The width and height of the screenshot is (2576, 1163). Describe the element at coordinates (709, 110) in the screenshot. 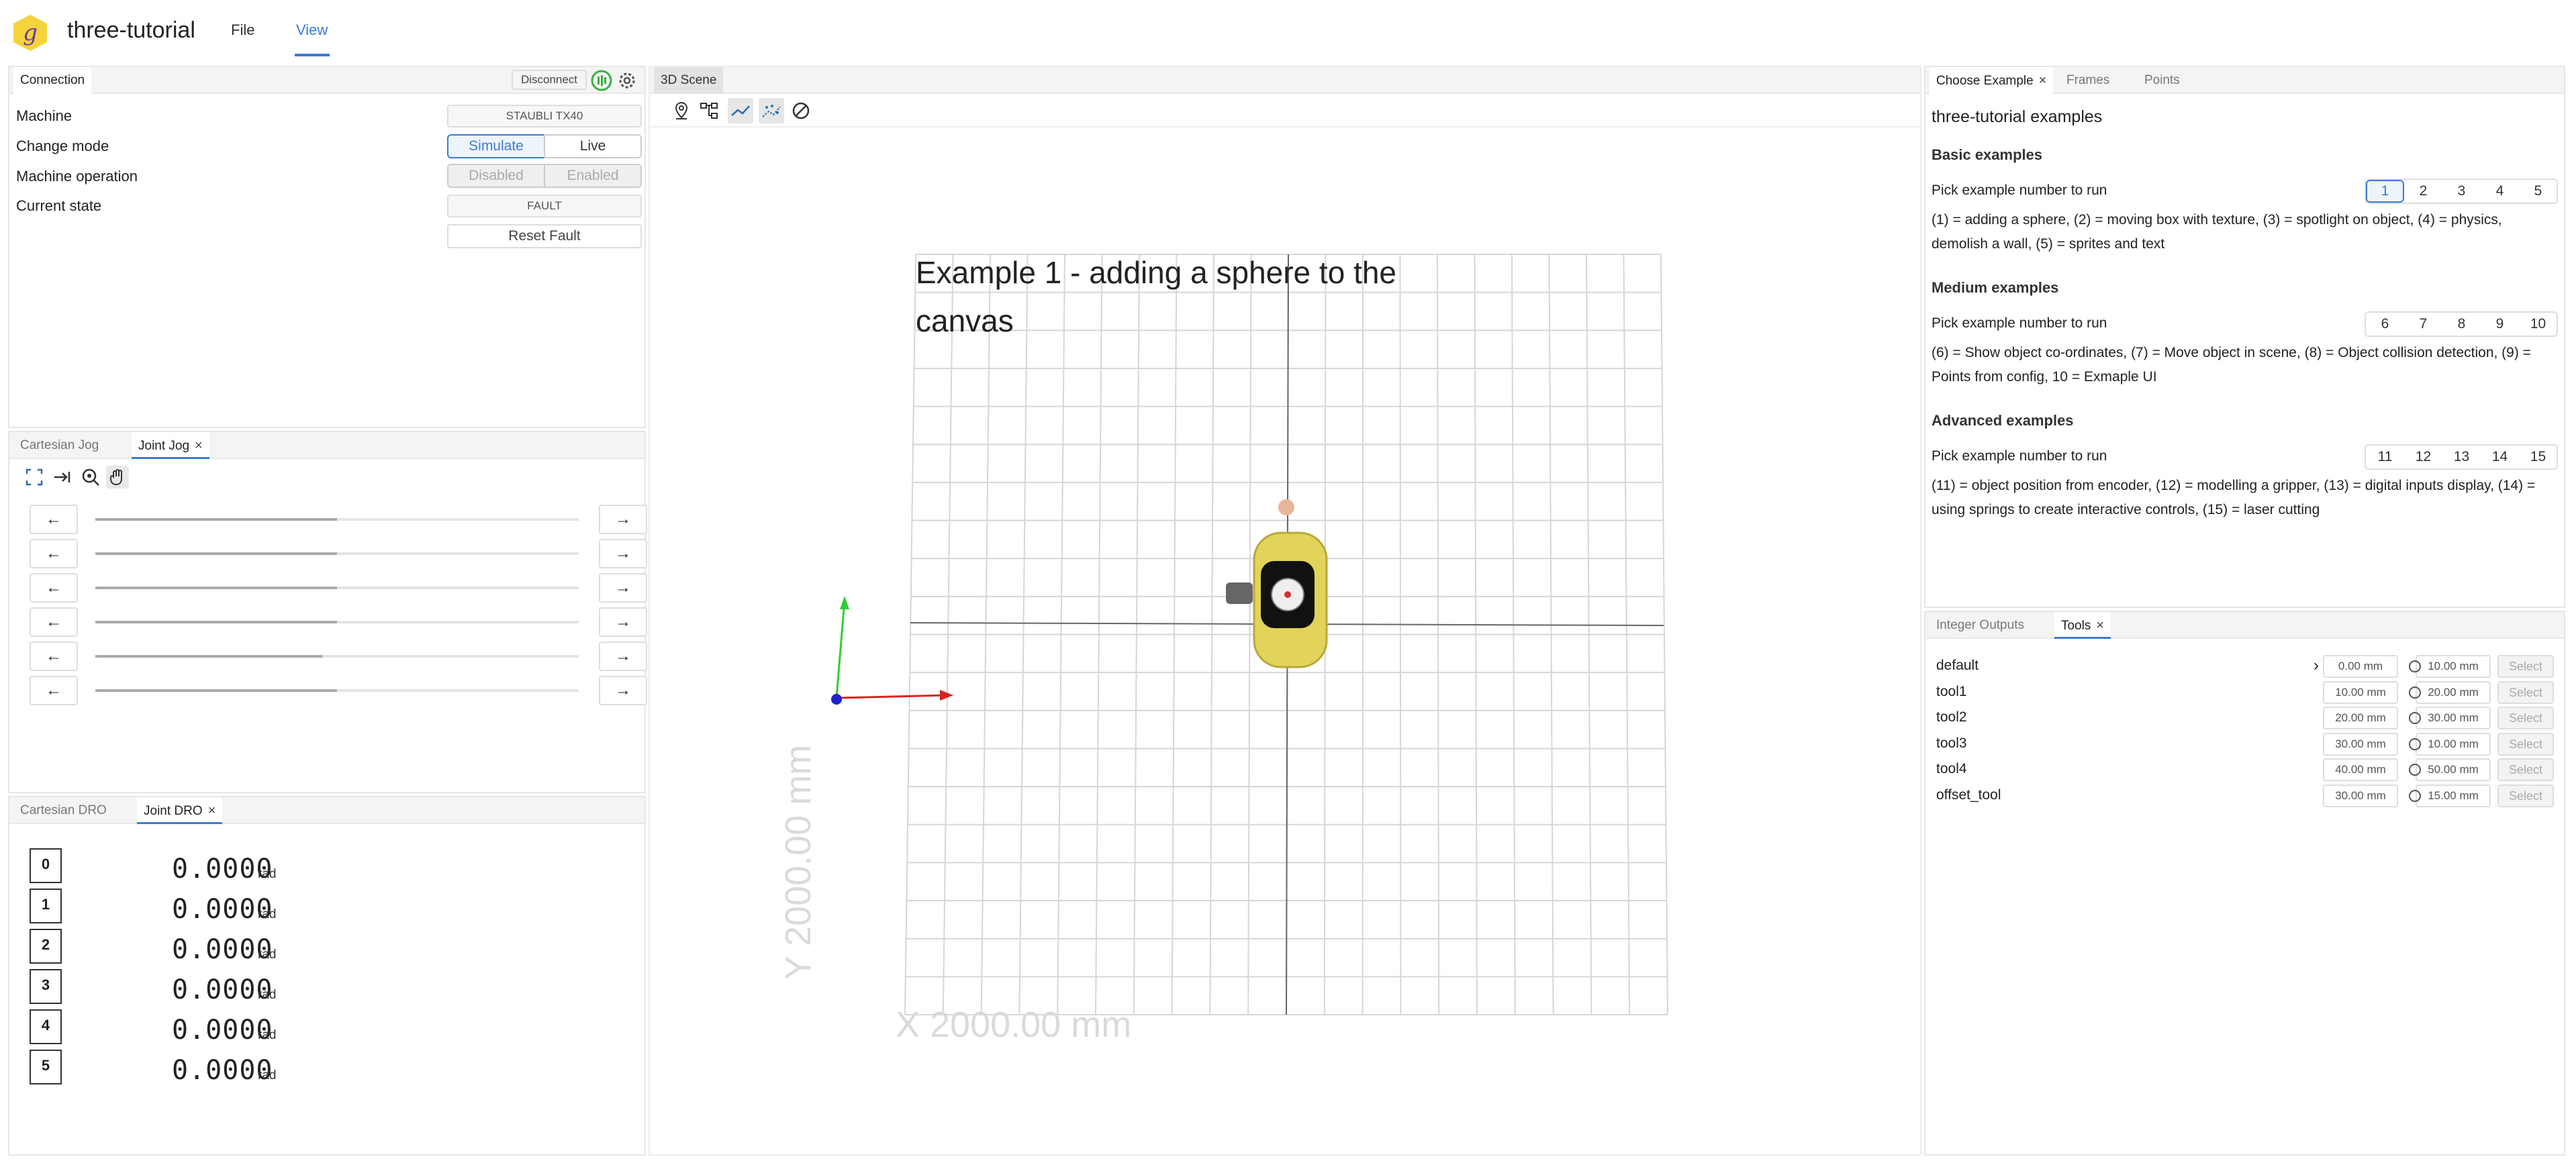

I see `tree-structure-icon` at that location.